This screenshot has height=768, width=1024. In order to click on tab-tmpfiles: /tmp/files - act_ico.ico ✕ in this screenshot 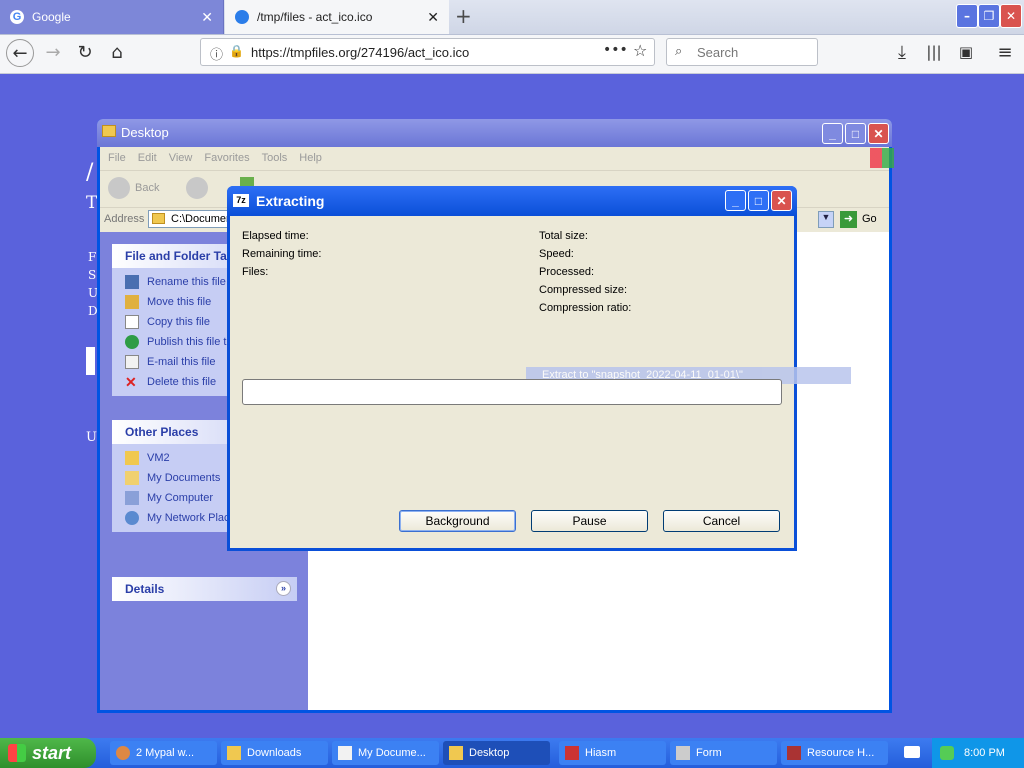, I will do `click(337, 17)`.